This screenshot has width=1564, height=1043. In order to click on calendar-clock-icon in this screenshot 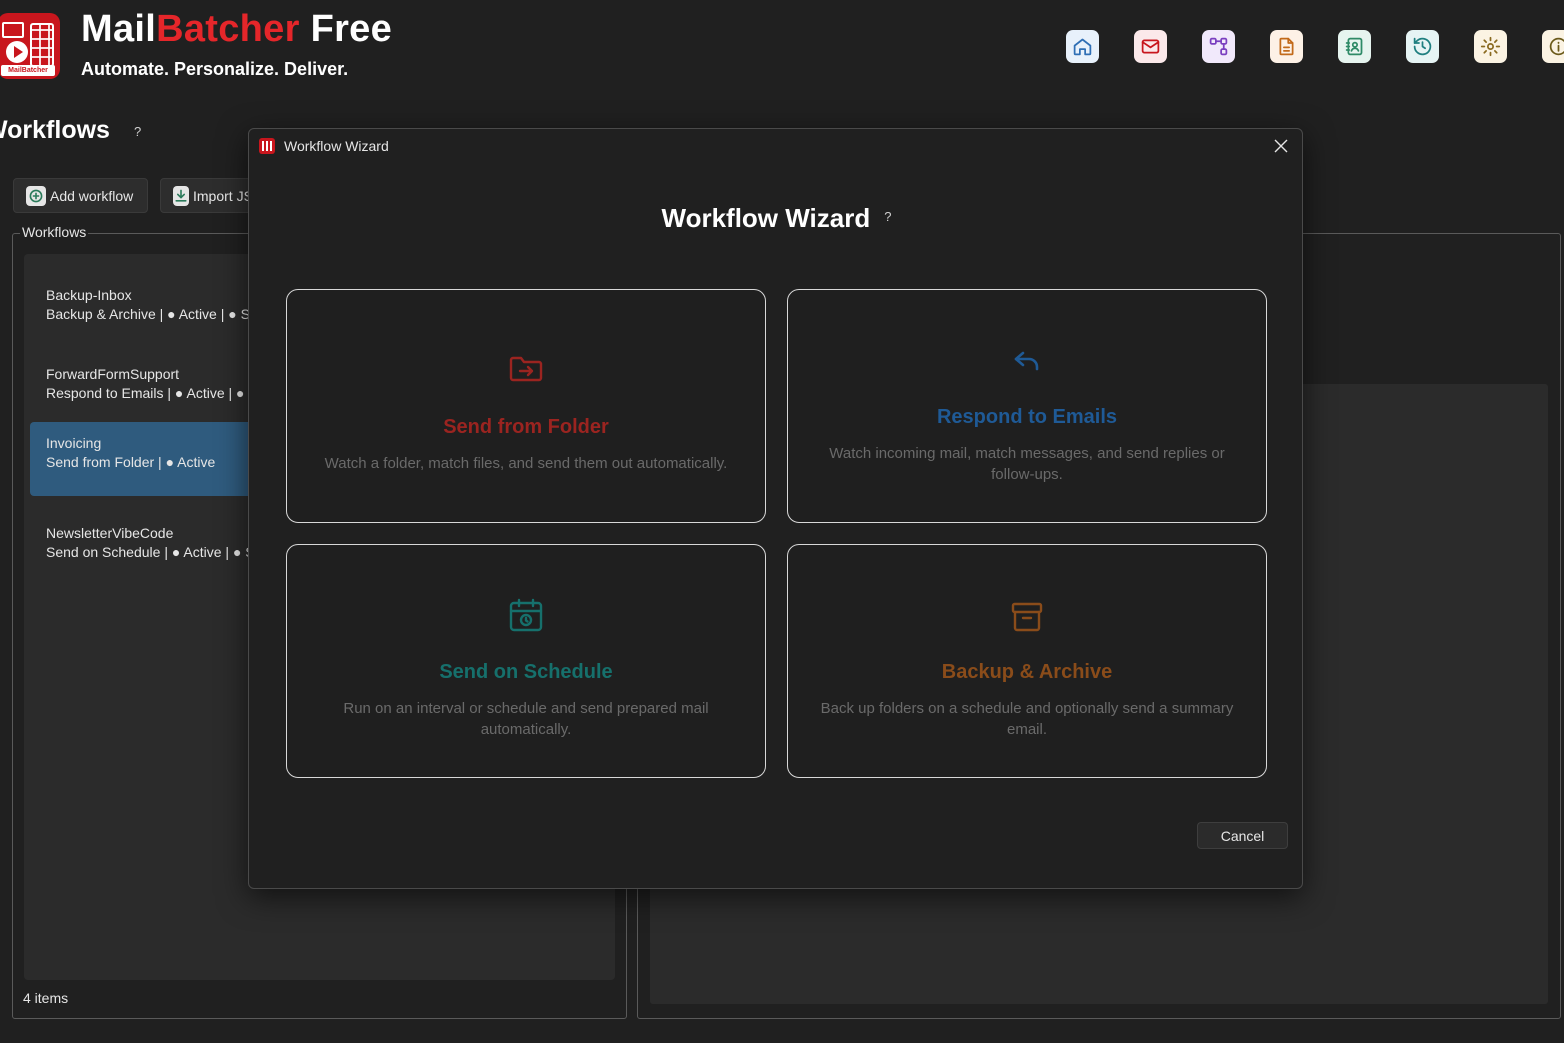, I will do `click(526, 615)`.